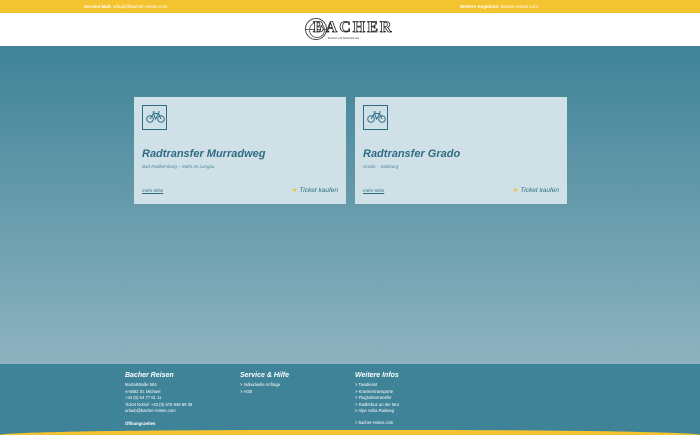 This screenshot has width=700, height=435. Describe the element at coordinates (519, 6) in the screenshot. I see `more-offers-link: bacher-reisen.com` at that location.